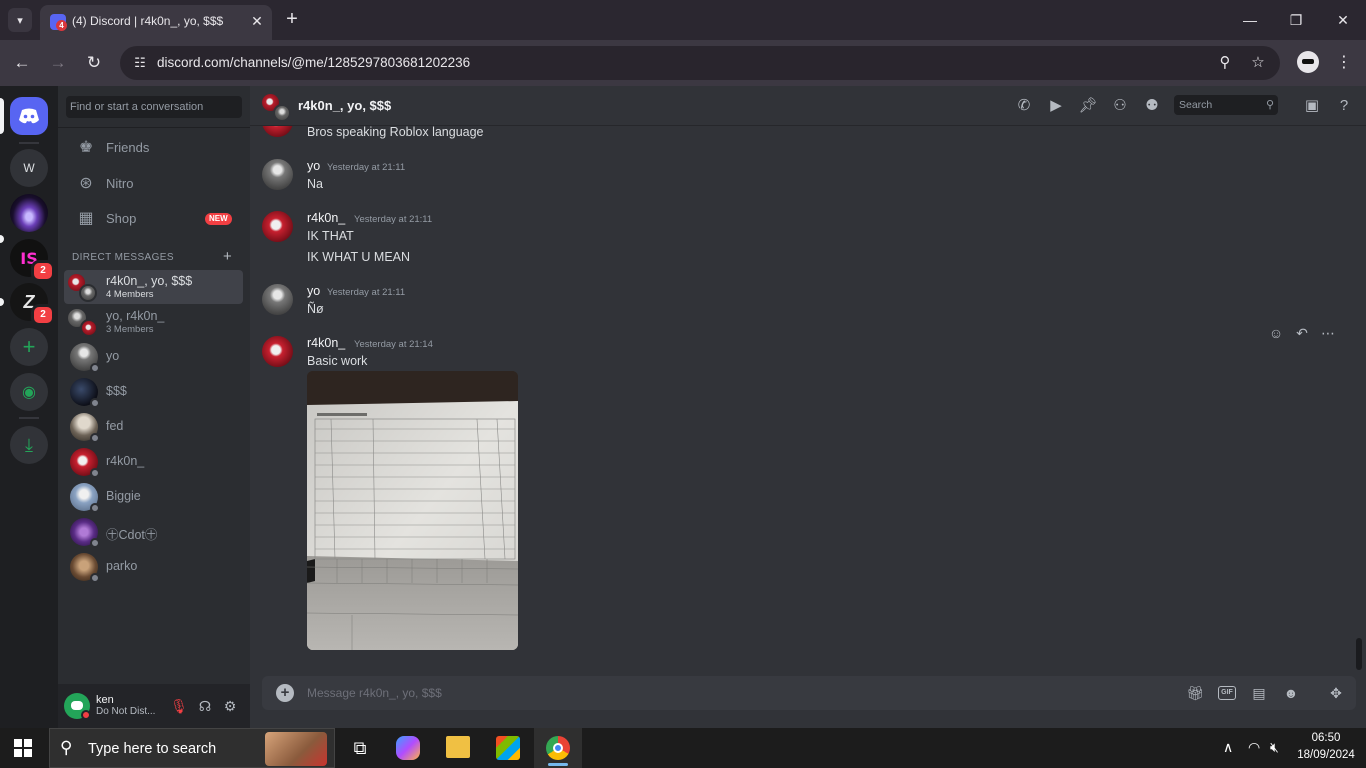 The width and height of the screenshot is (1366, 768). Describe the element at coordinates (29, 445) in the screenshot. I see `download-apps-icon: ⤓` at that location.